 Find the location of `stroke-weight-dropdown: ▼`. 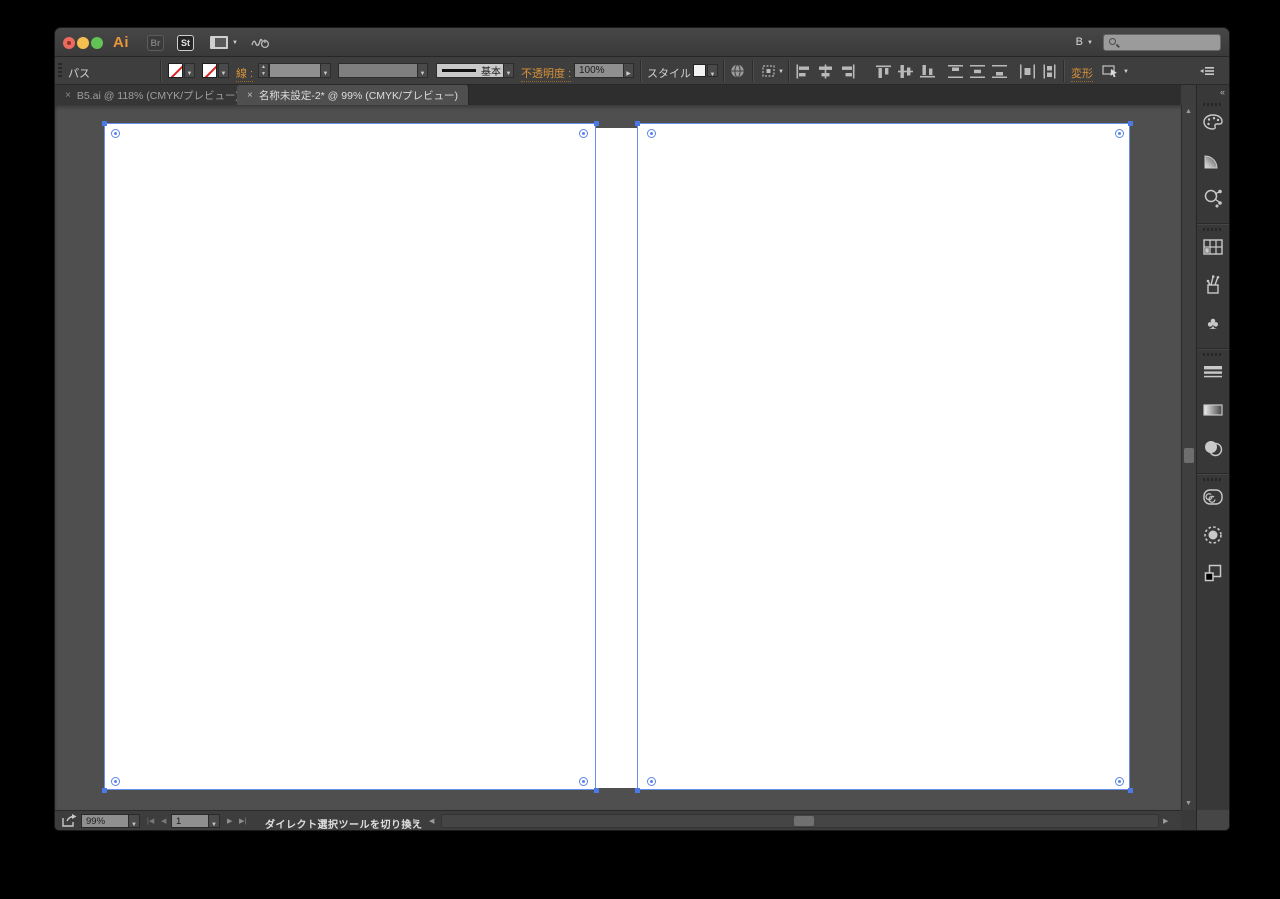

stroke-weight-dropdown: ▼ is located at coordinates (325, 70).